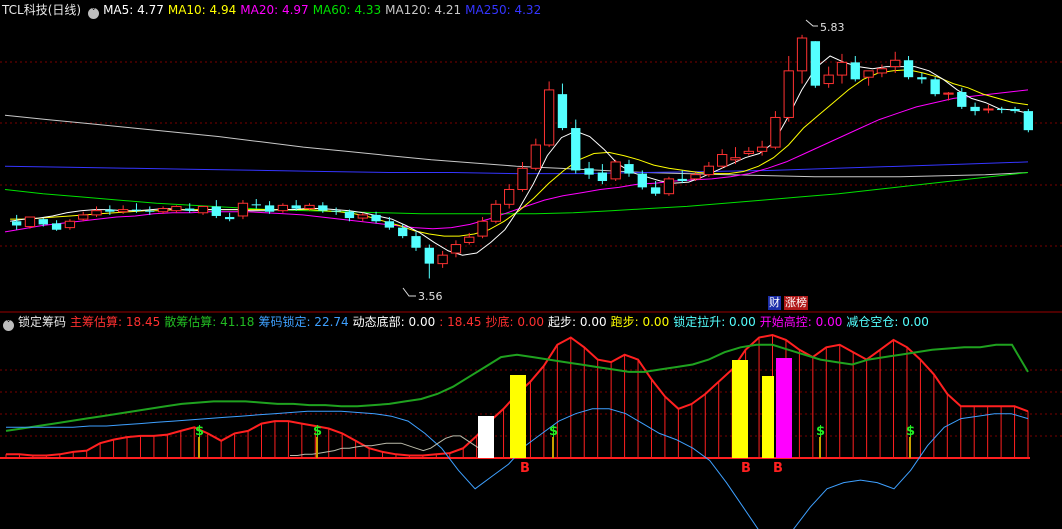  I want to click on low-label: 3.56, so click(430, 296).